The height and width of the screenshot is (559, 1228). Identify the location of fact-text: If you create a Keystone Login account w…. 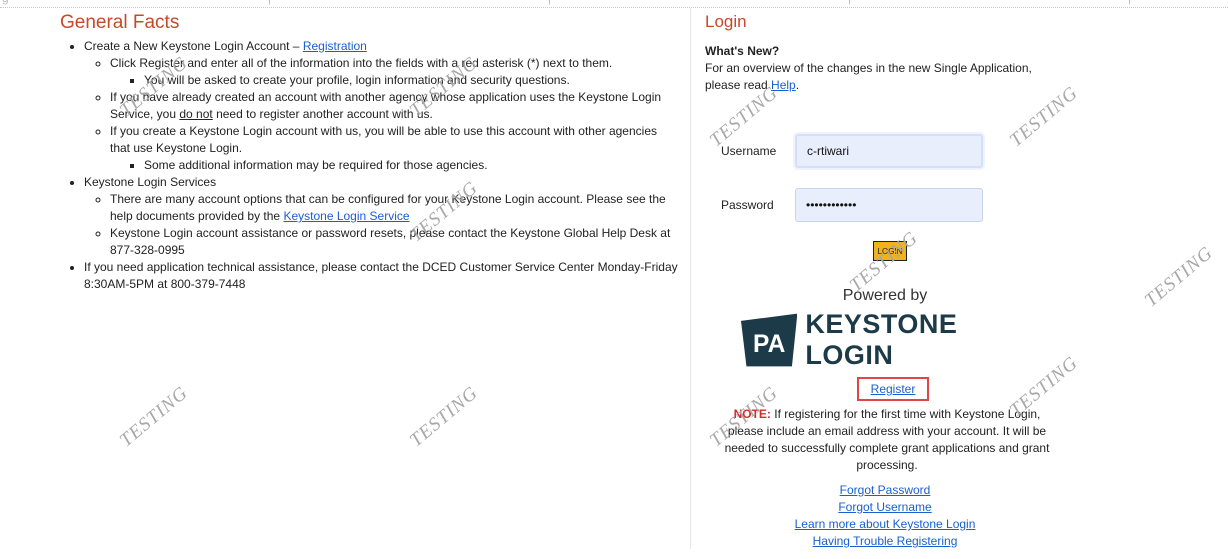
(383, 139).